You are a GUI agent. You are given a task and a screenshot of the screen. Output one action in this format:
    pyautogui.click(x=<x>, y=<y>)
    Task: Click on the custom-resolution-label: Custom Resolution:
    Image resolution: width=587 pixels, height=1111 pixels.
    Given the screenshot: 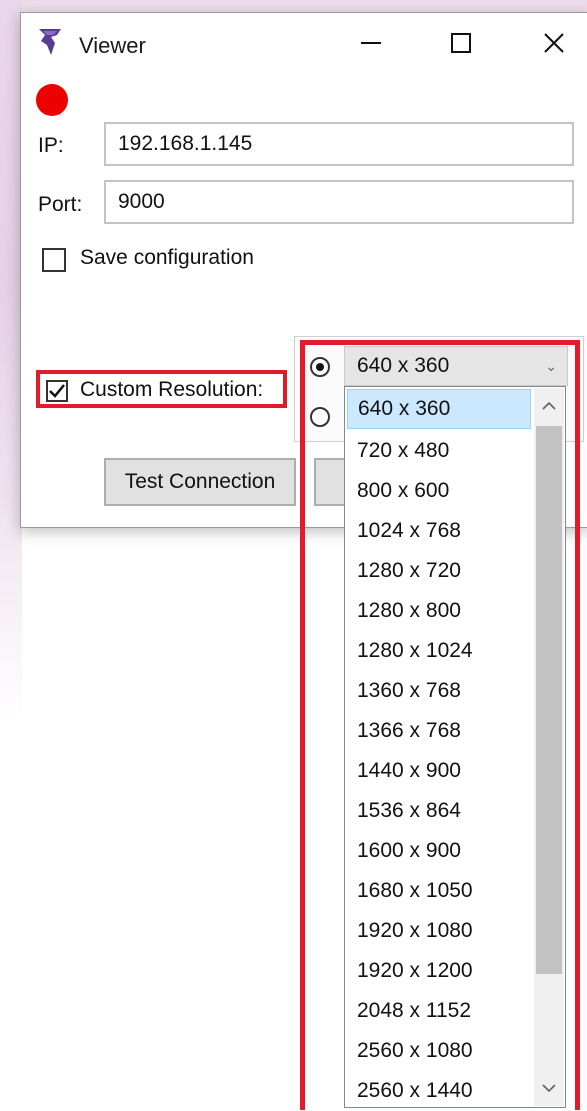 What is the action you would take?
    pyautogui.click(x=172, y=389)
    